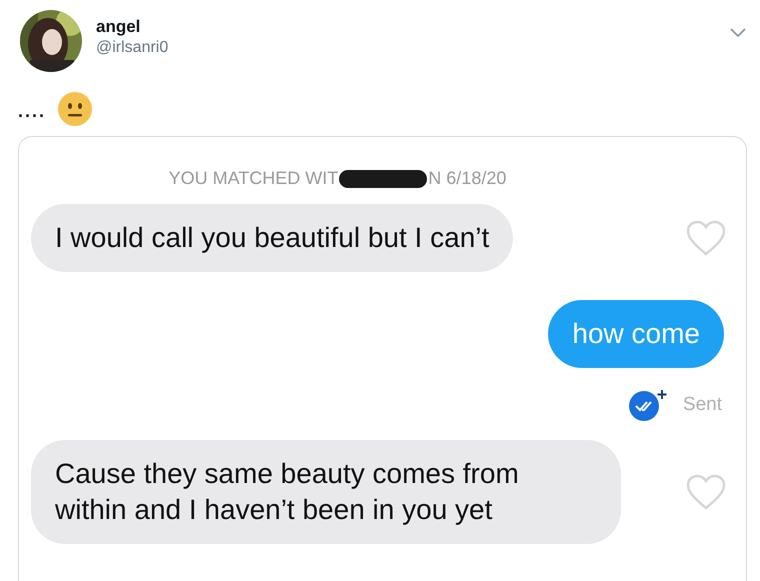 Image resolution: width=760 pixels, height=581 pixels. Describe the element at coordinates (132, 48) in the screenshot. I see `user-handle: @irlsanri0` at that location.